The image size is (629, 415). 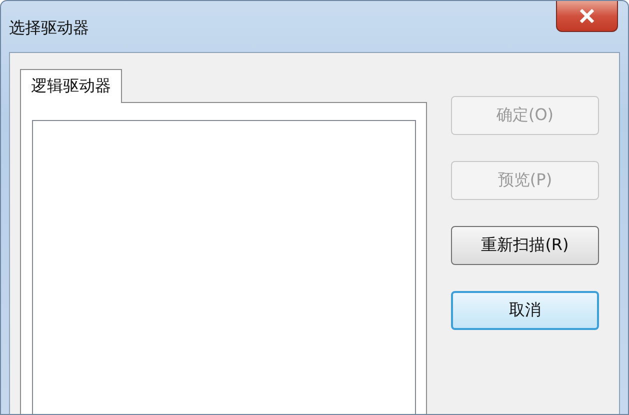 I want to click on close-icon, so click(x=587, y=16).